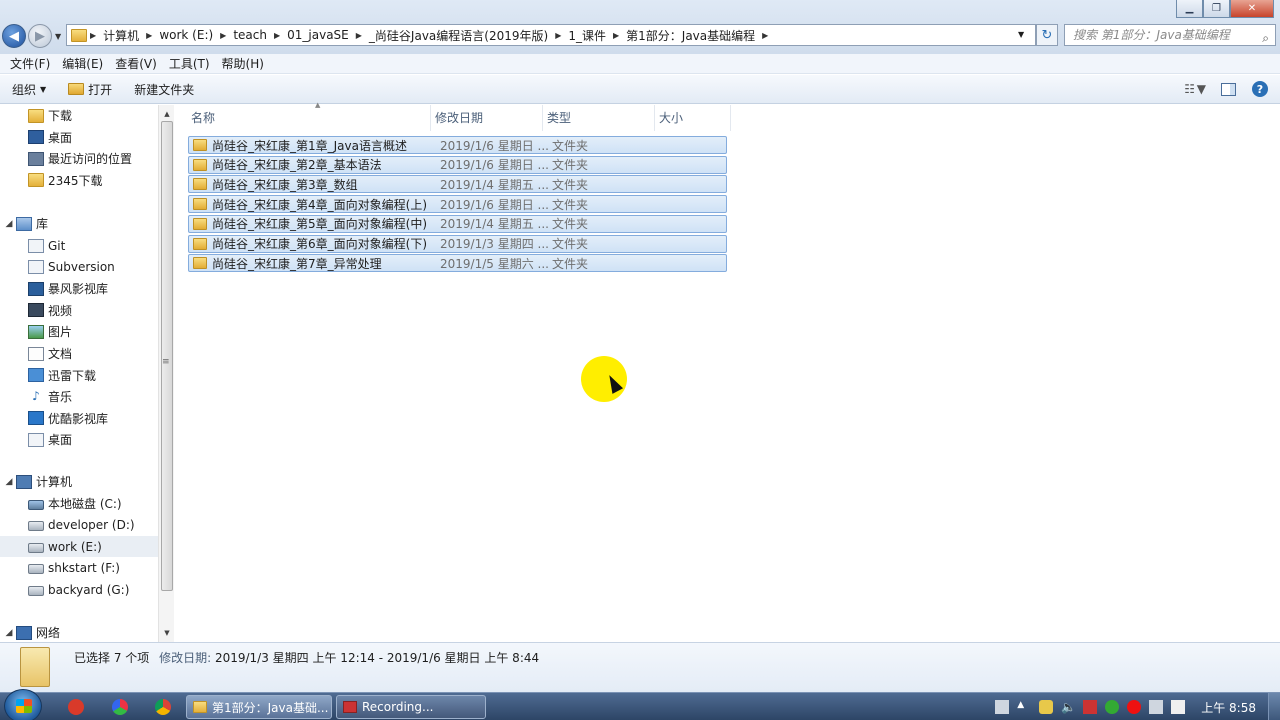  Describe the element at coordinates (1024, 707) in the screenshot. I see `show-hidden-icon: ▲` at that location.